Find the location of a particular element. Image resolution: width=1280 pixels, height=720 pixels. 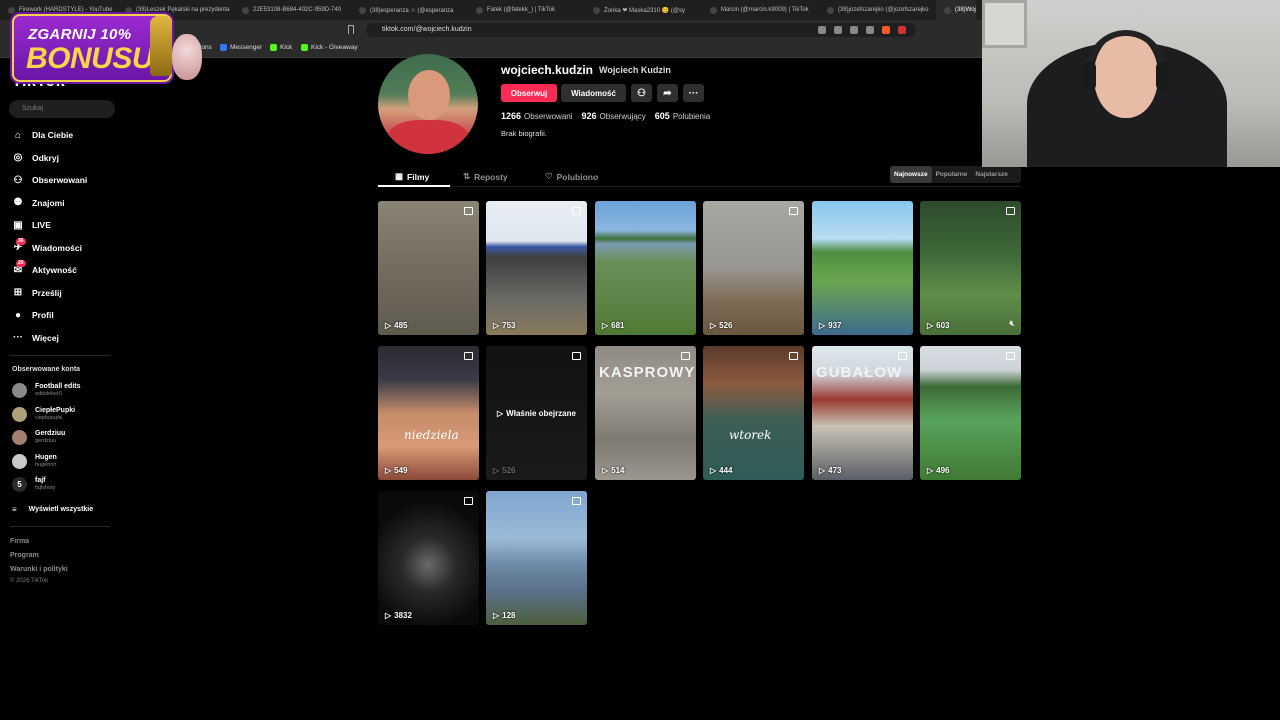

video-card: ▷ 526 is located at coordinates (753, 268).